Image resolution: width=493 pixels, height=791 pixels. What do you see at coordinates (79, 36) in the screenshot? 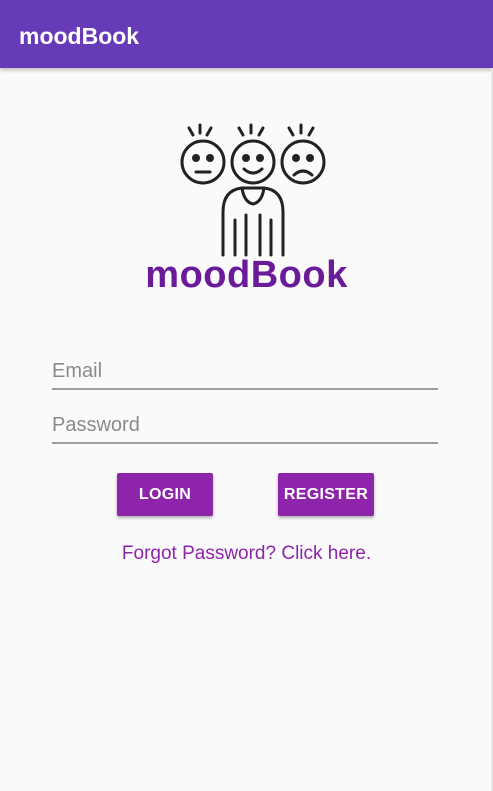
I see `app-title: moodBook` at bounding box center [79, 36].